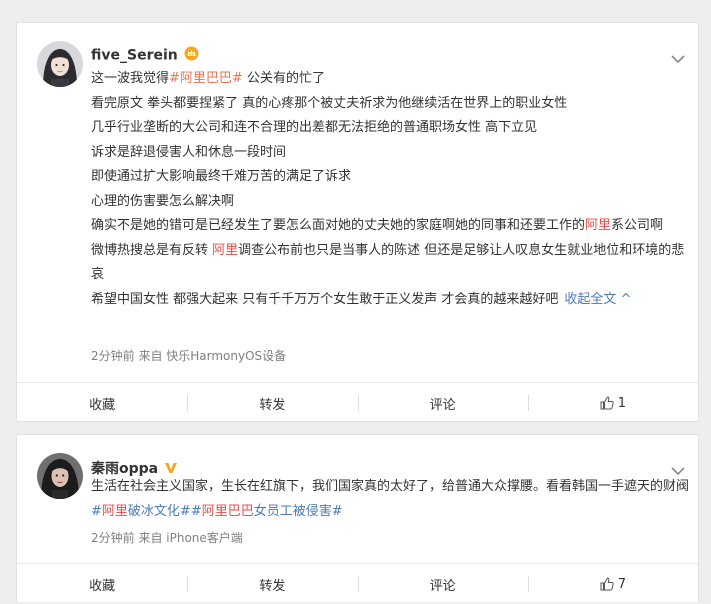 The image size is (711, 604). I want to click on text-segment: 系公司啊, so click(637, 225).